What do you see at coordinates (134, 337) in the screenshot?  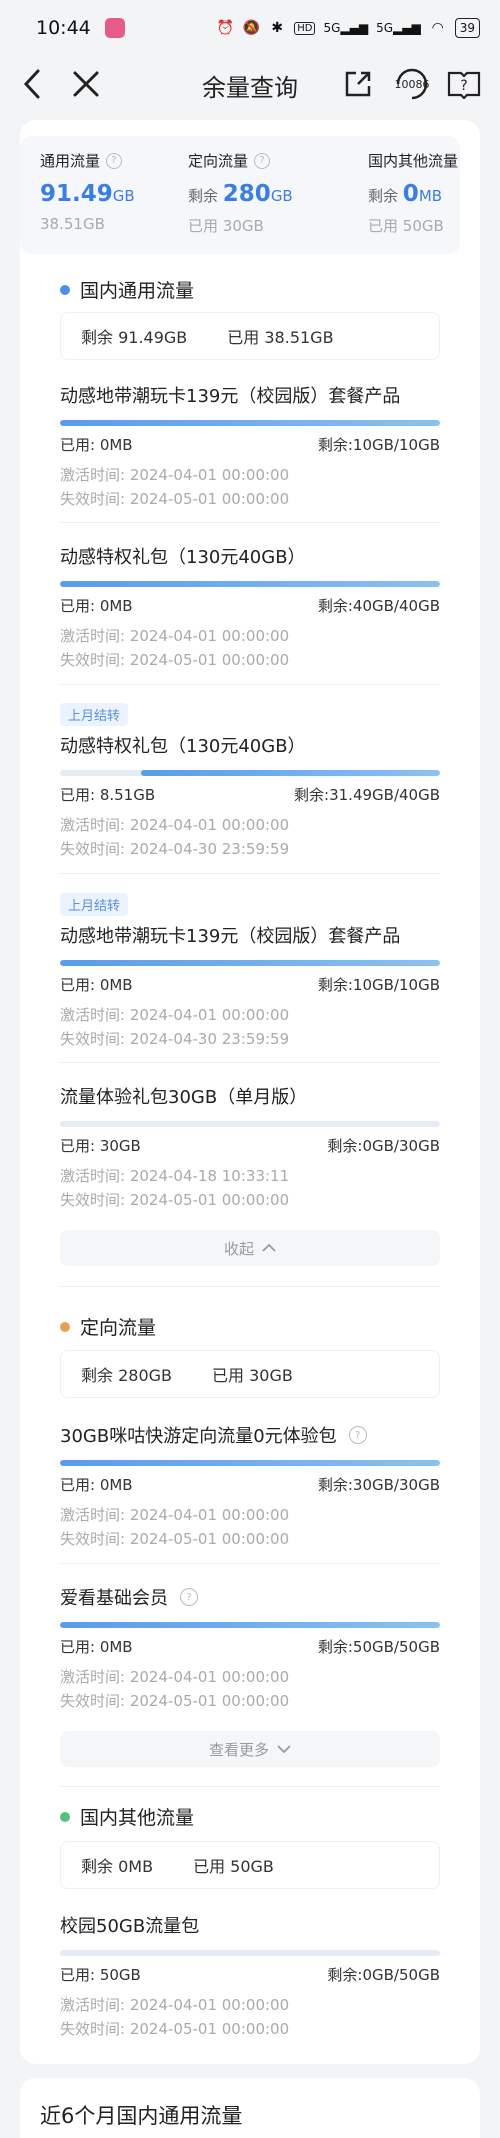 I see `section-general-remain: 剩余 91.49GB` at bounding box center [134, 337].